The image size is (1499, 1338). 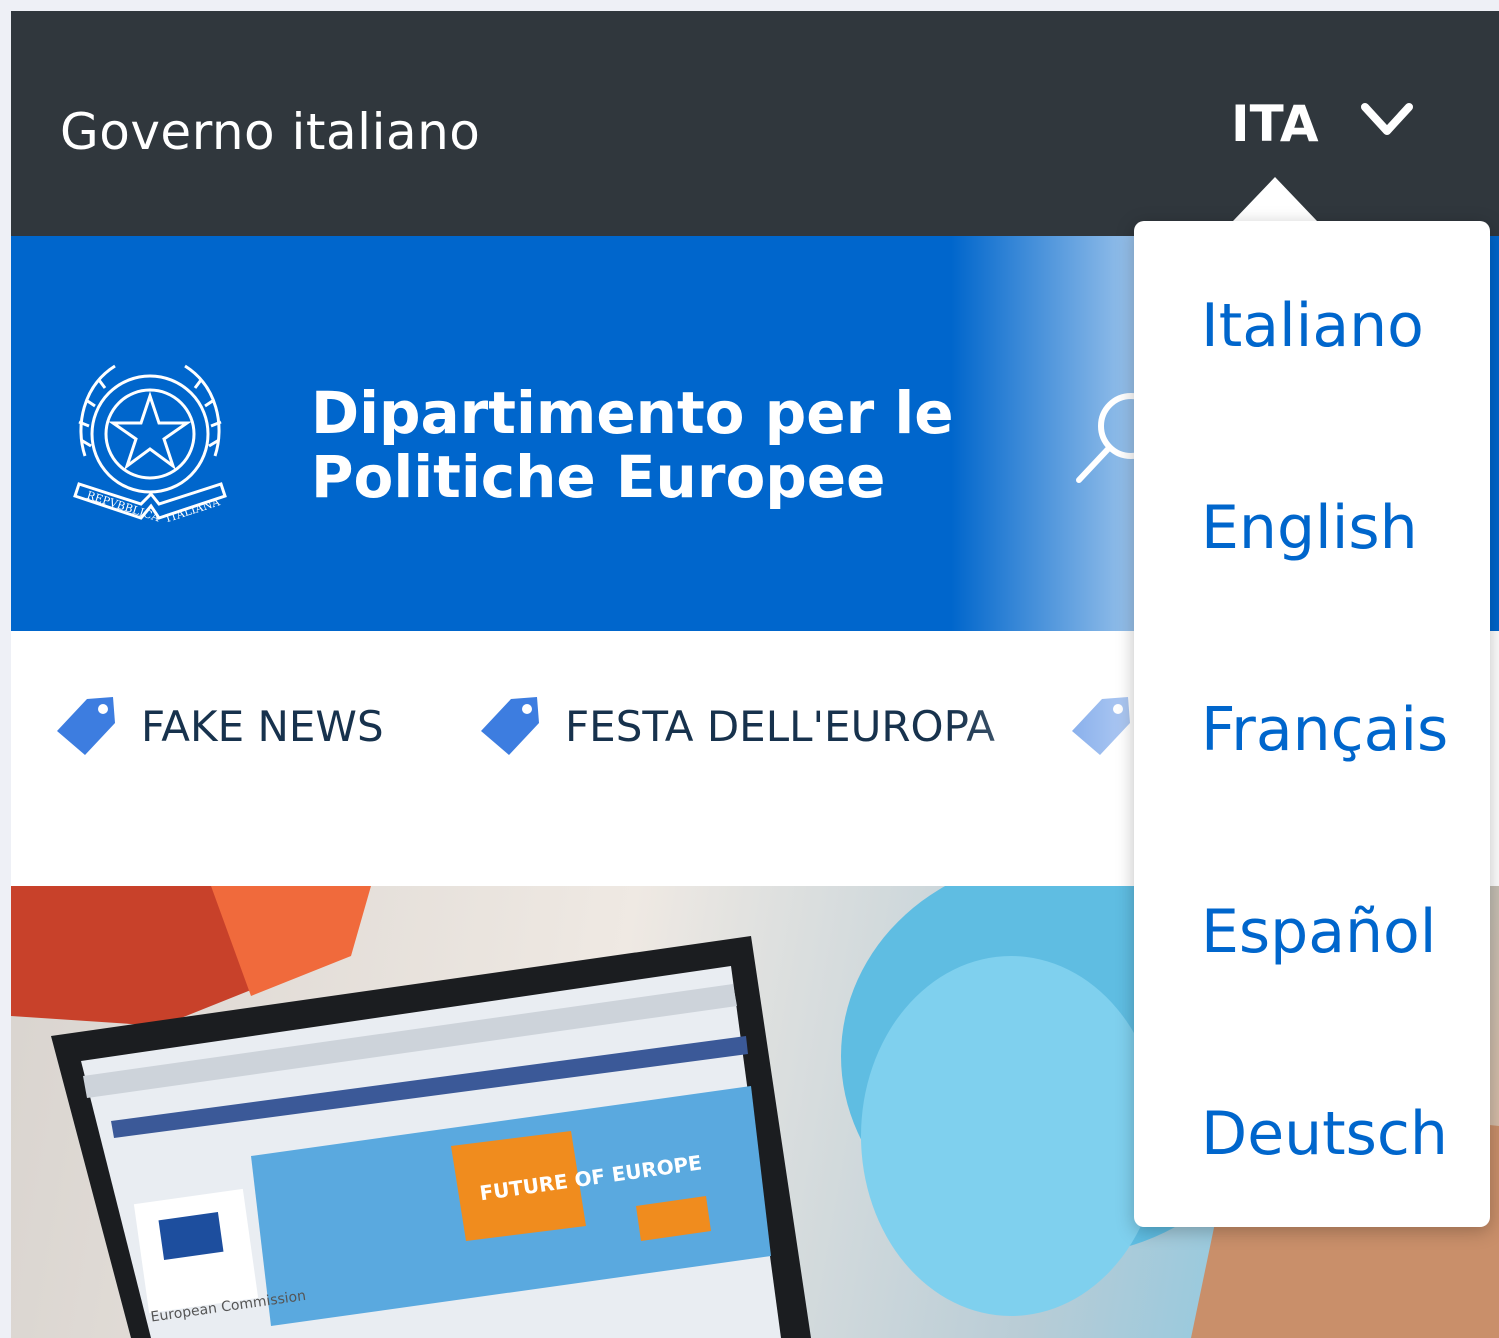 What do you see at coordinates (1309, 528) in the screenshot?
I see `language-option-english: English` at bounding box center [1309, 528].